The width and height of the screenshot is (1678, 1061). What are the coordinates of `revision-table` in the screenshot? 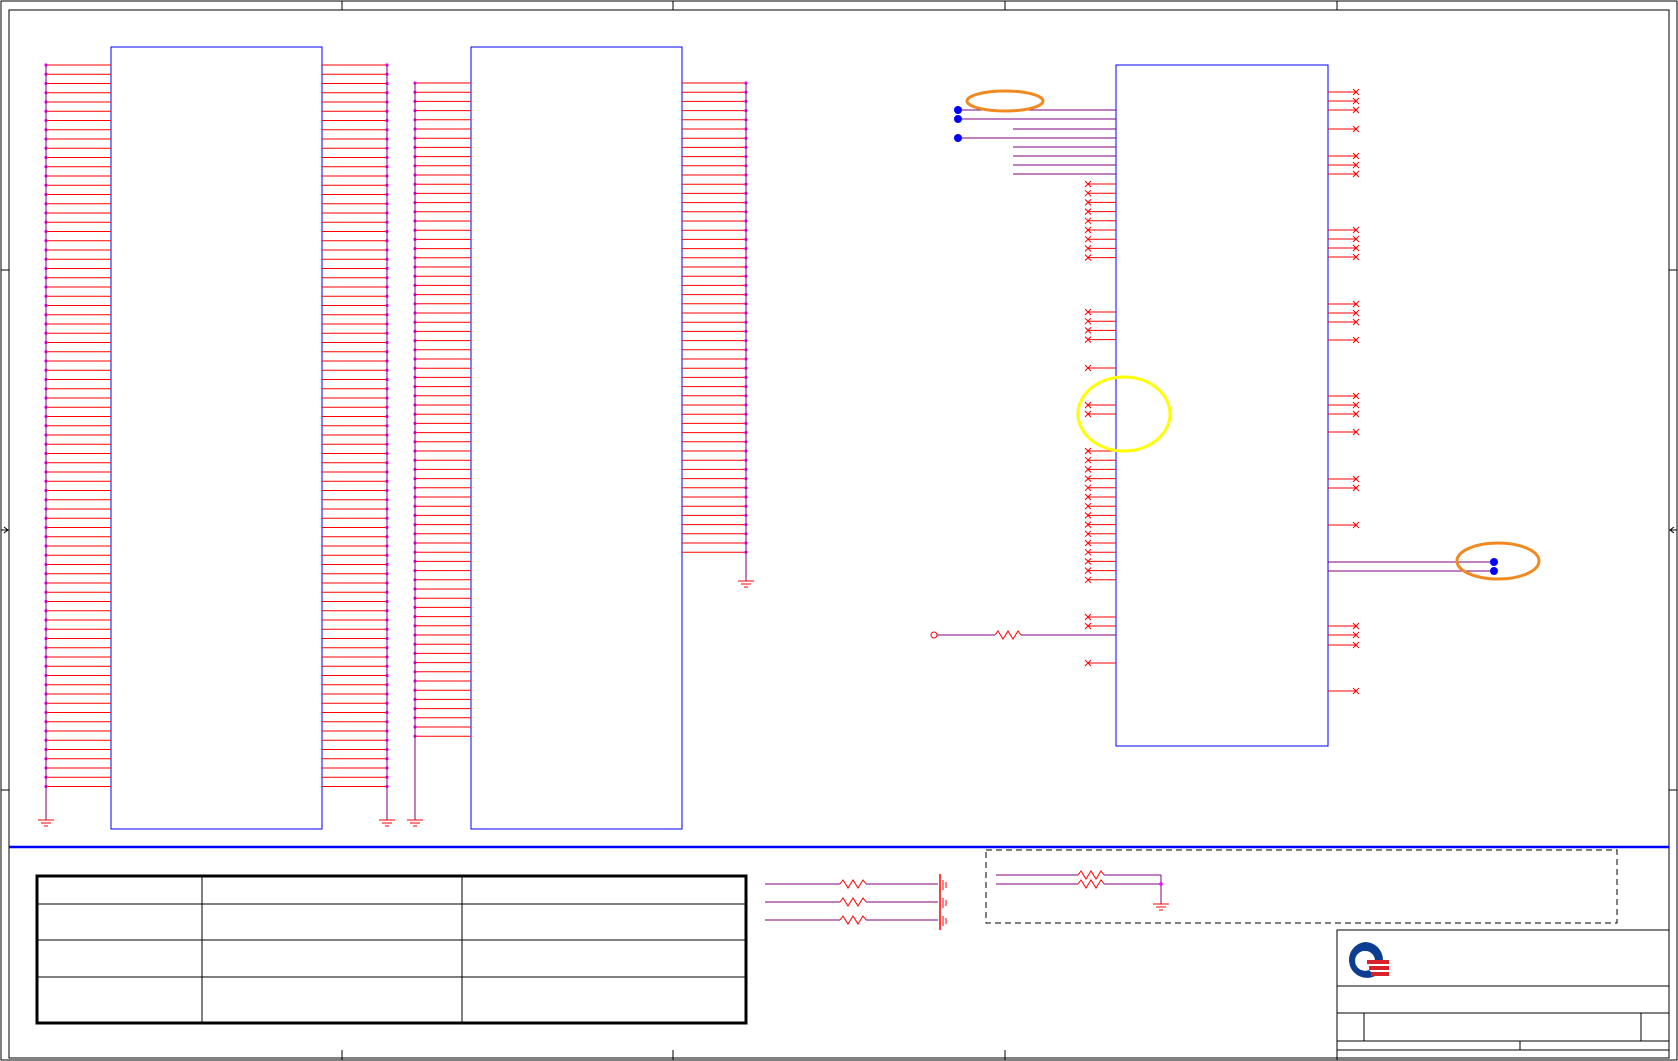 It's located at (391, 949).